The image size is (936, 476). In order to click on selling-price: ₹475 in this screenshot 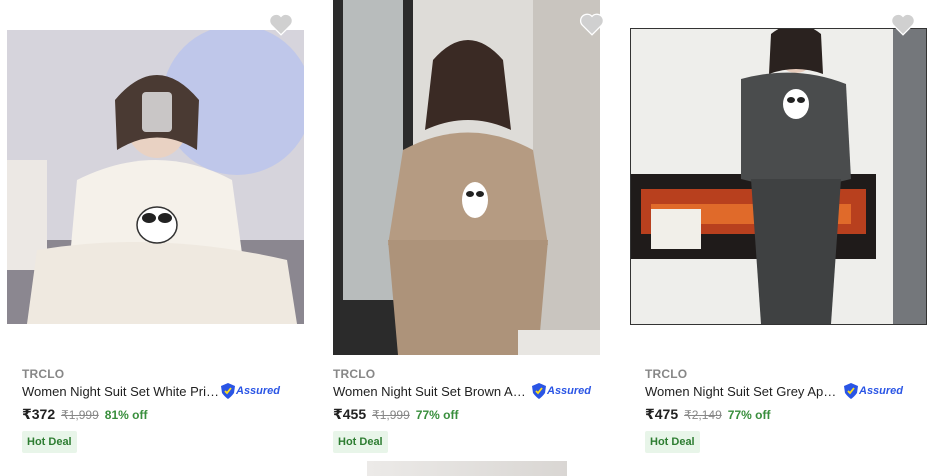, I will do `click(662, 414)`.